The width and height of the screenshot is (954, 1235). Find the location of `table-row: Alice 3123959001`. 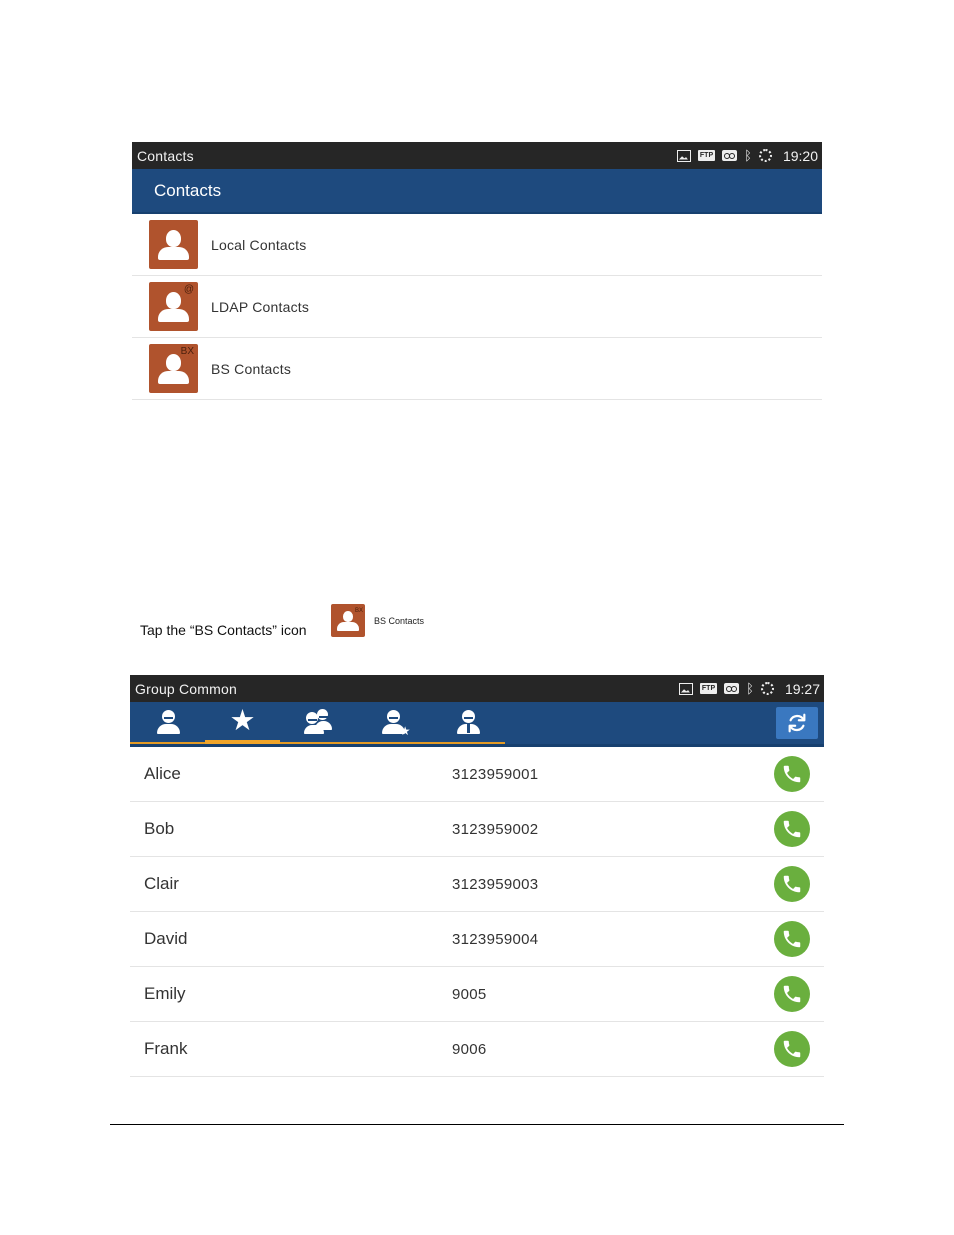

table-row: Alice 3123959001 is located at coordinates (477, 774).